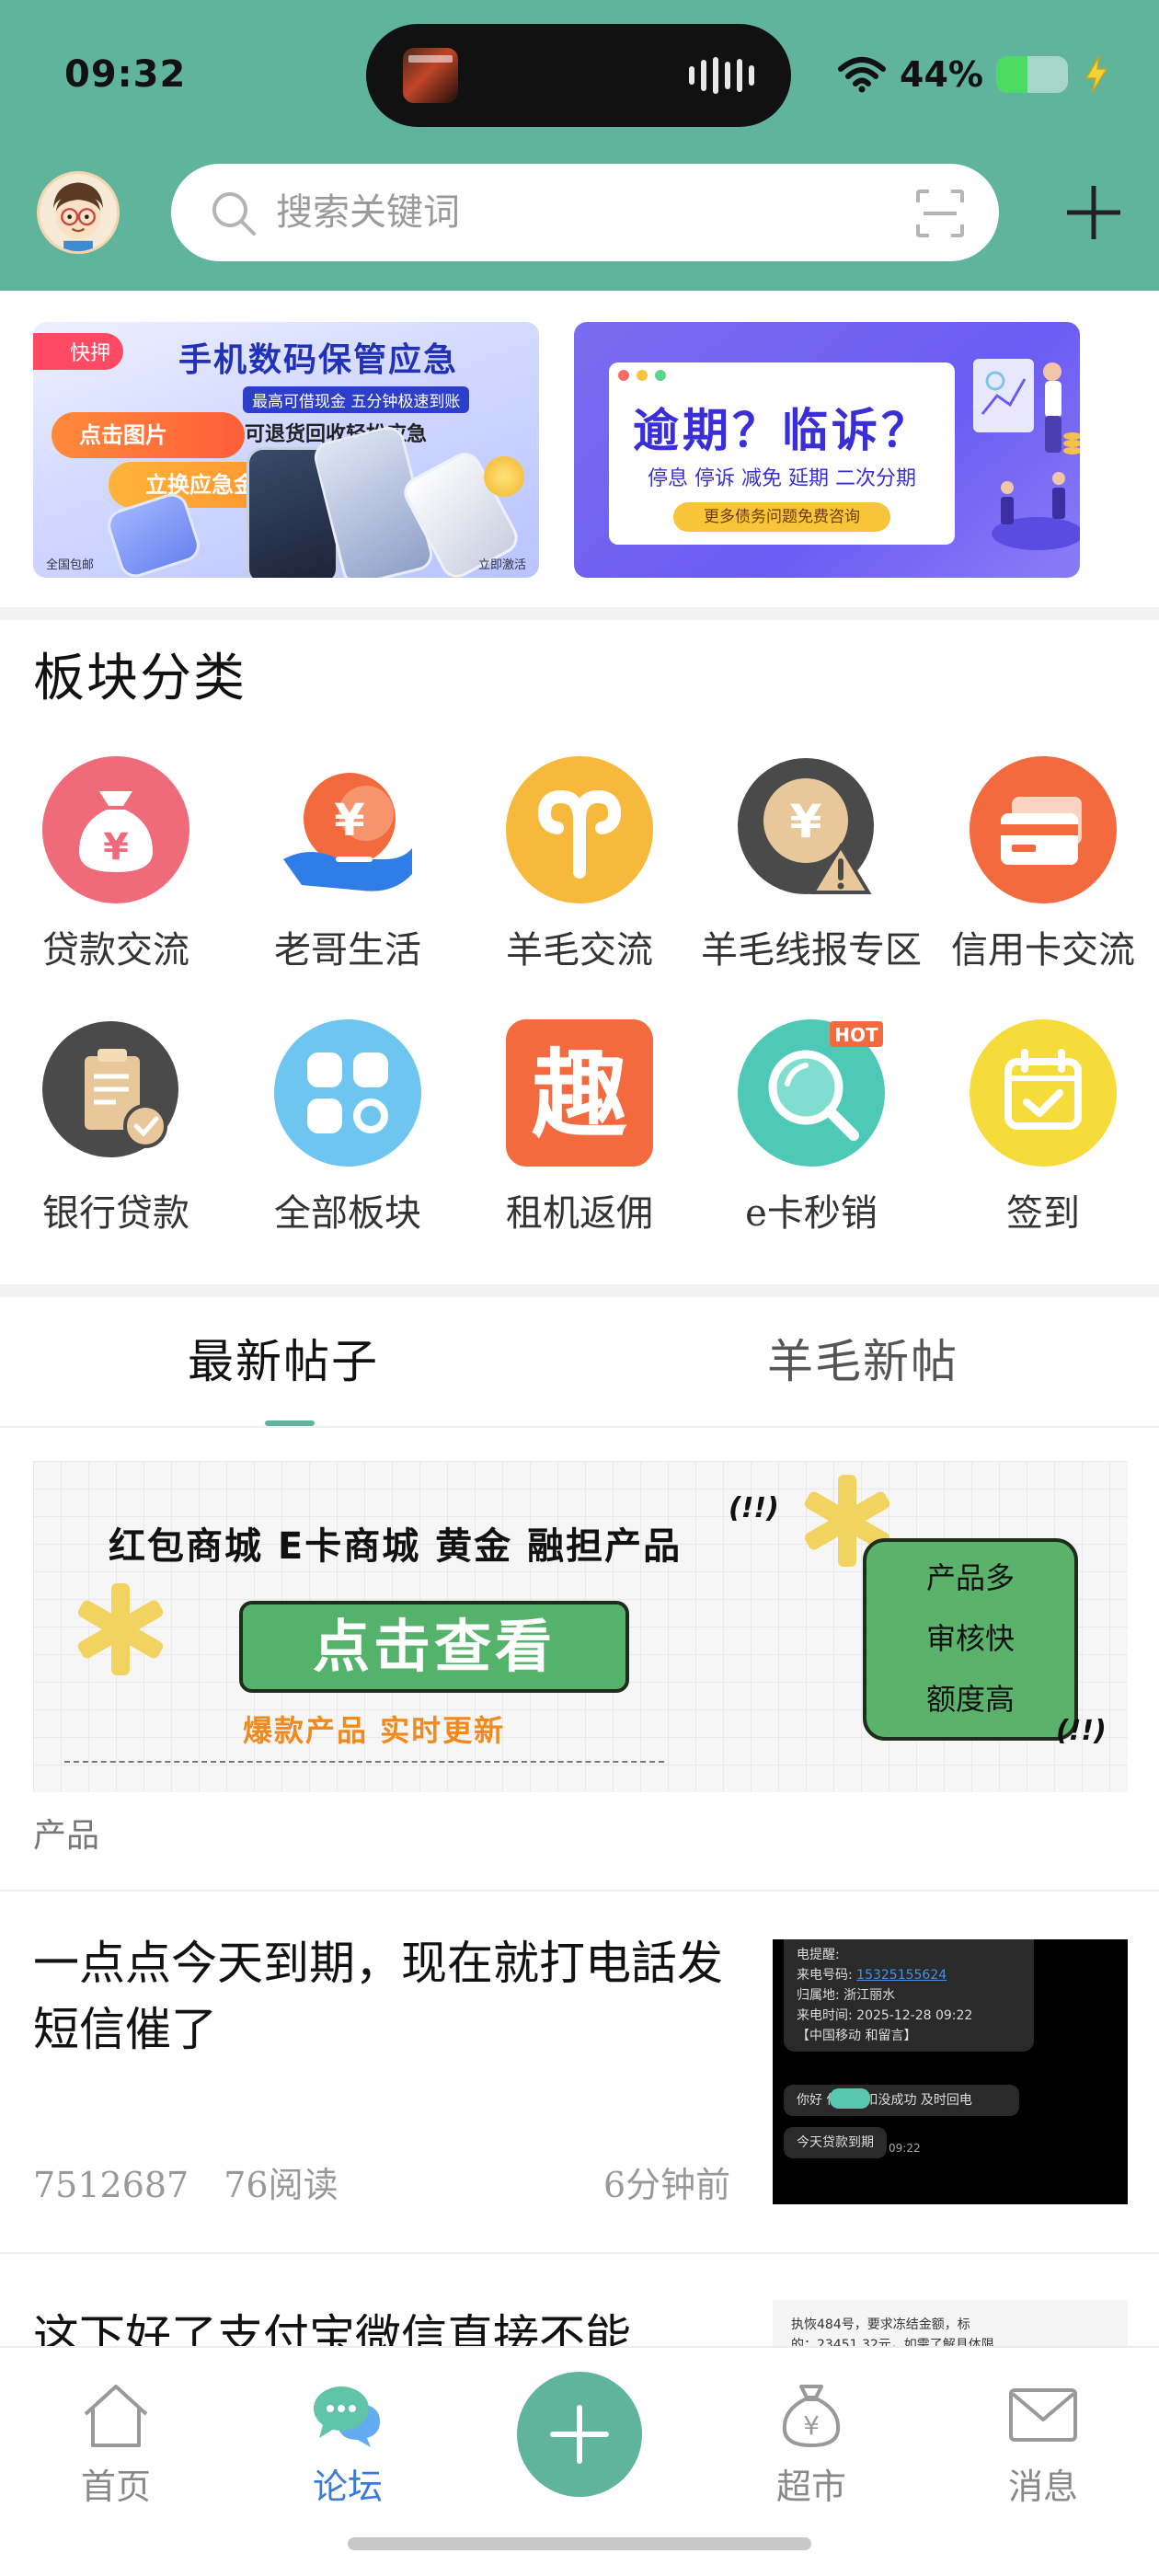  What do you see at coordinates (782, 478) in the screenshot?
I see `banner-subtitle: 停息 停诉 减免 延期 二次分期` at bounding box center [782, 478].